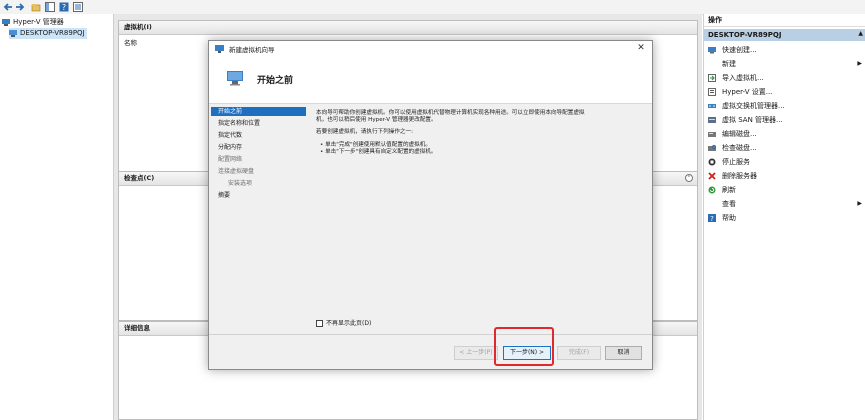  Describe the element at coordinates (52, 33) in the screenshot. I see `tree-item-label: DESKTOP-VR89PQJ` at that location.